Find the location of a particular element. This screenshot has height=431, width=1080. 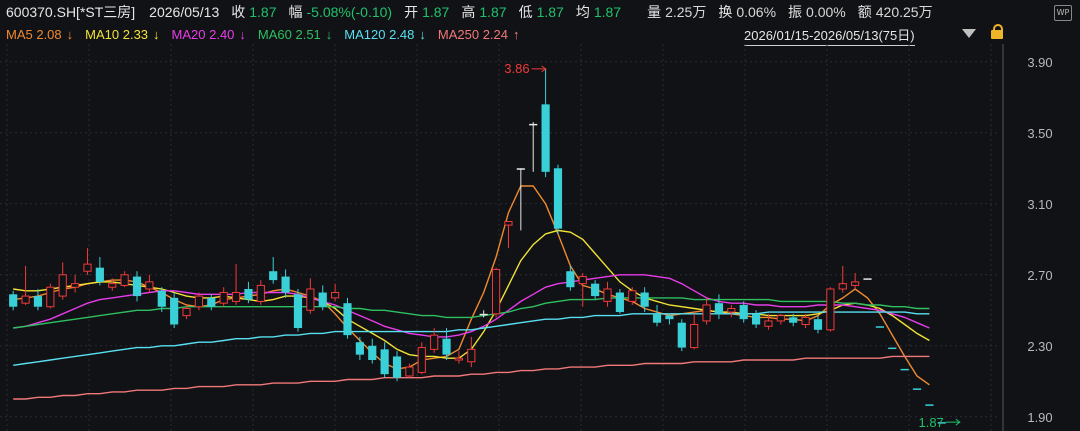

high-annotation: 3.86 is located at coordinates (516, 68).